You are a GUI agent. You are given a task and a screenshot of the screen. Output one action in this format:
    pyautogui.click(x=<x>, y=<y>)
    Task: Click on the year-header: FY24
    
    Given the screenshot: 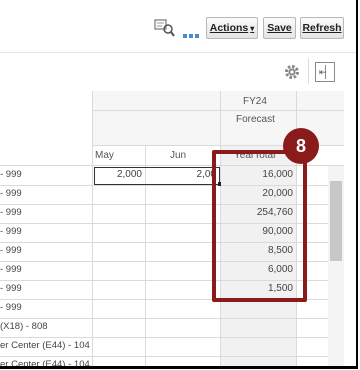 What is the action you would take?
    pyautogui.click(x=255, y=101)
    